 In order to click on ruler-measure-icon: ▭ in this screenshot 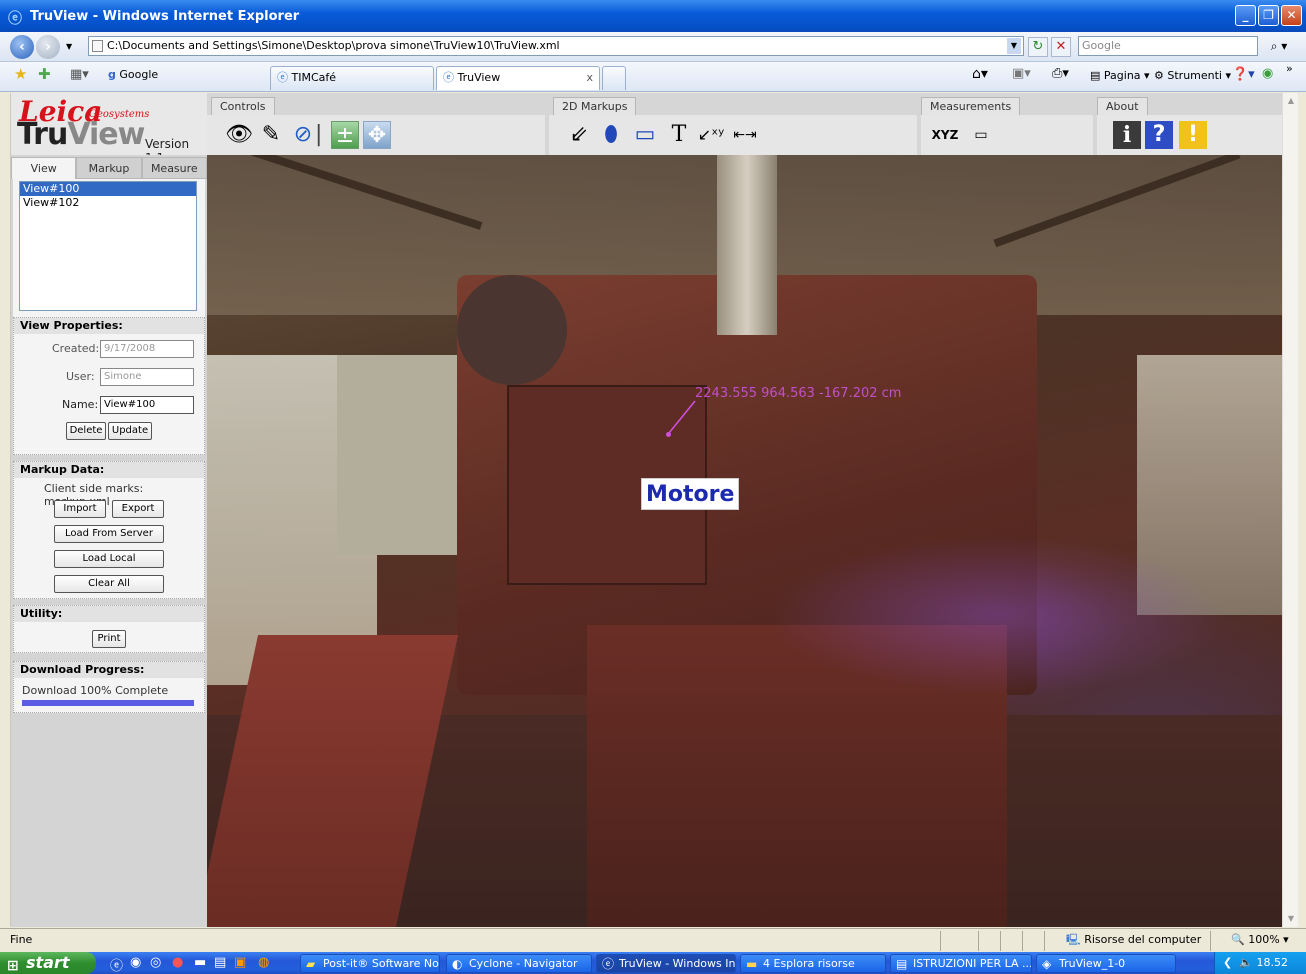, I will do `click(981, 135)`.